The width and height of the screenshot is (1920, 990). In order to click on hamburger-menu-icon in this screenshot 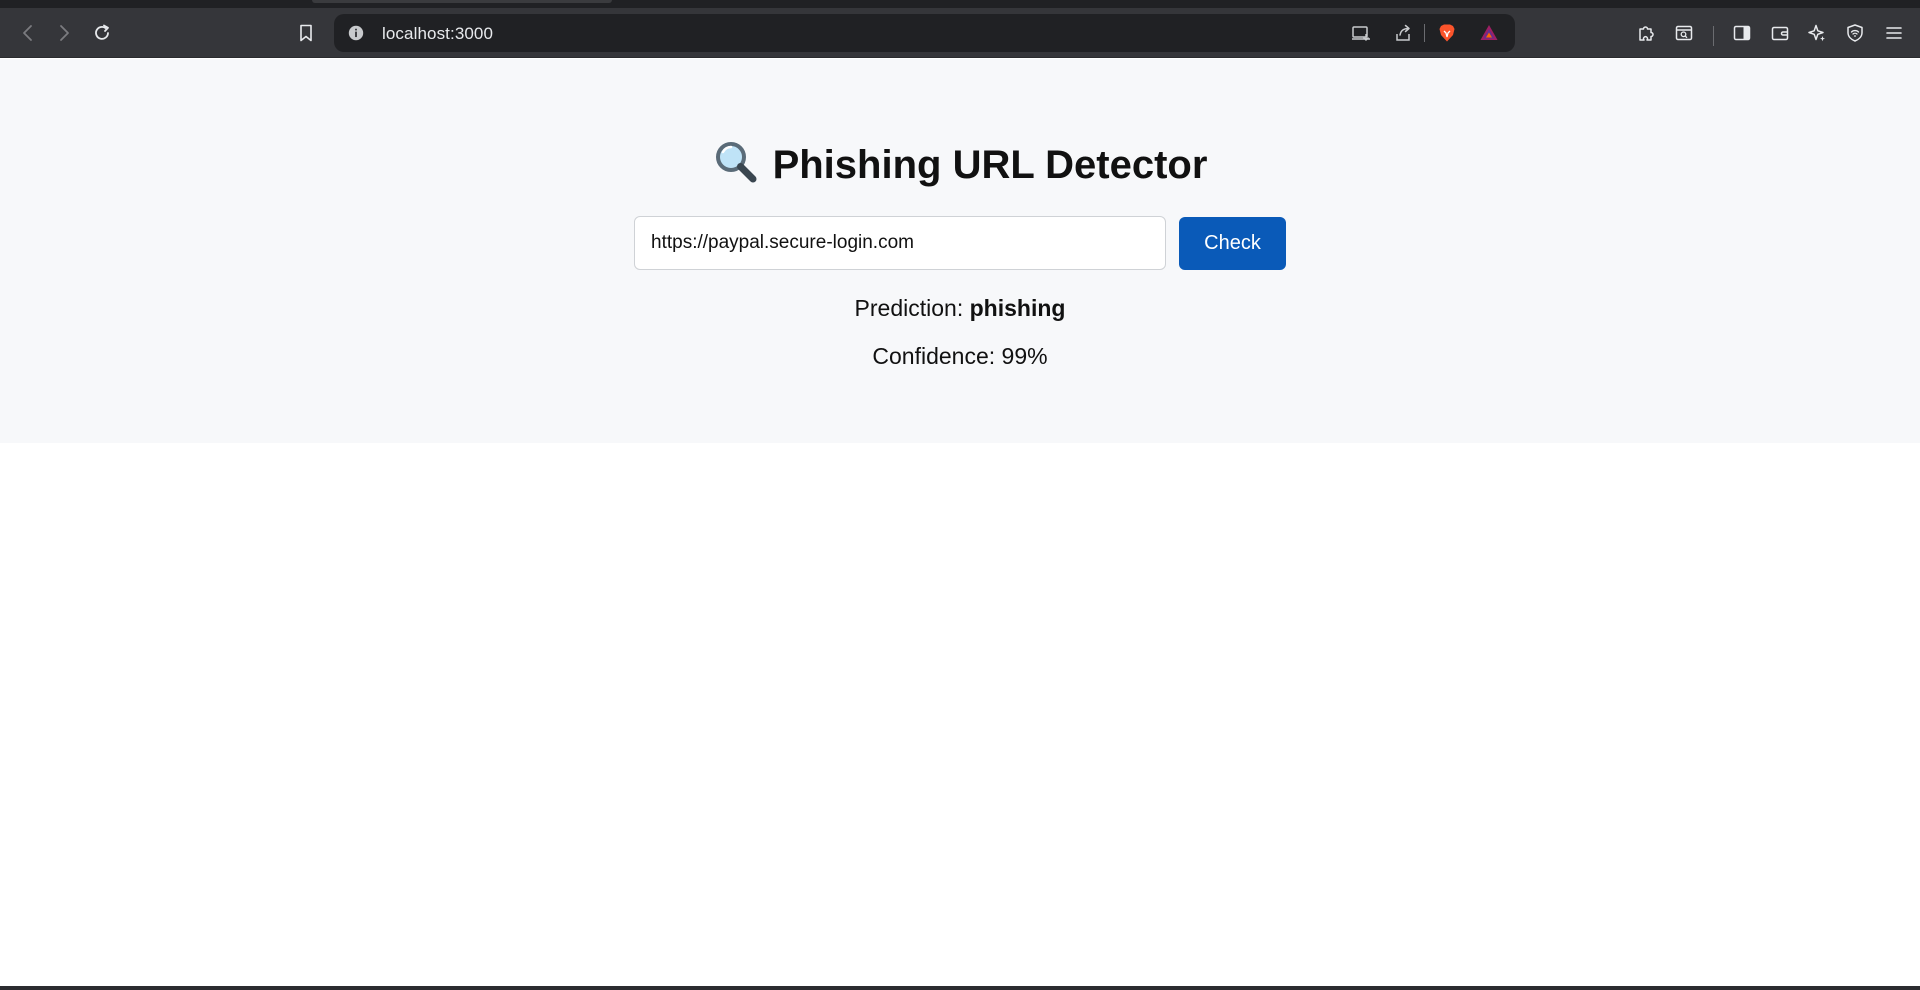, I will do `click(1894, 33)`.